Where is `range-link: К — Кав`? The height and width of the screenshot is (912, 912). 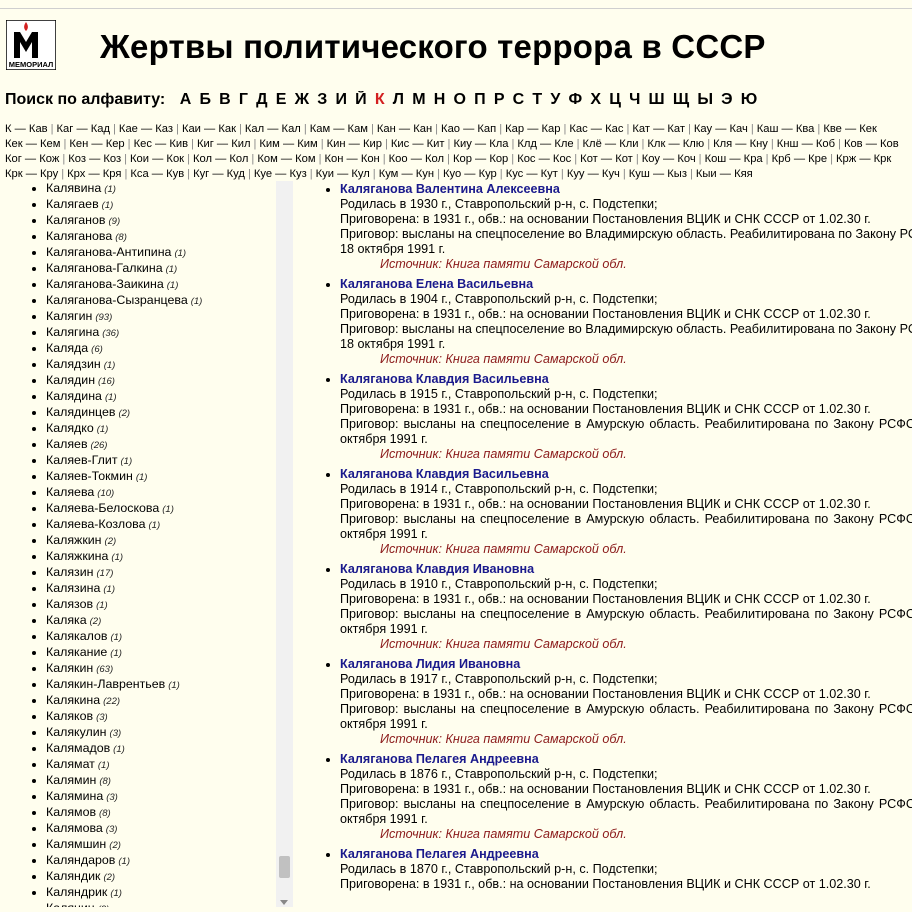
range-link: К — Кав is located at coordinates (26, 129).